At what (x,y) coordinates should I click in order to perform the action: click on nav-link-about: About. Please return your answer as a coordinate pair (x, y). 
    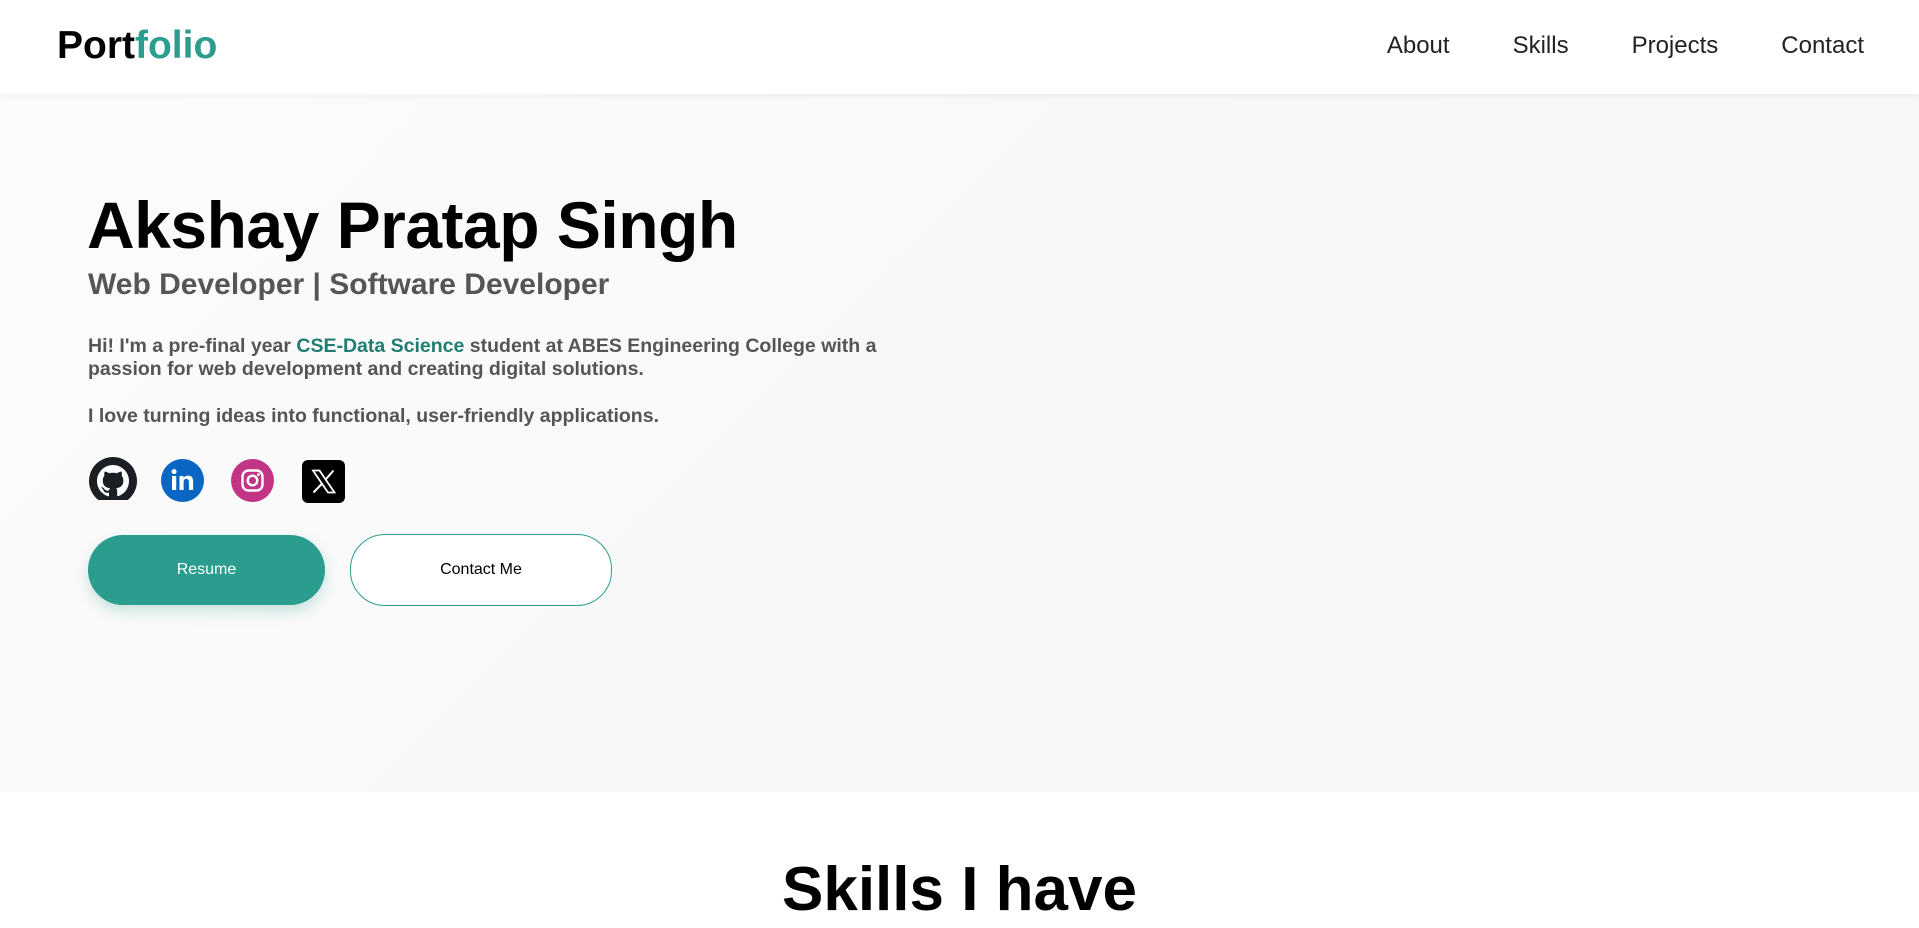
    Looking at the image, I should click on (1418, 46).